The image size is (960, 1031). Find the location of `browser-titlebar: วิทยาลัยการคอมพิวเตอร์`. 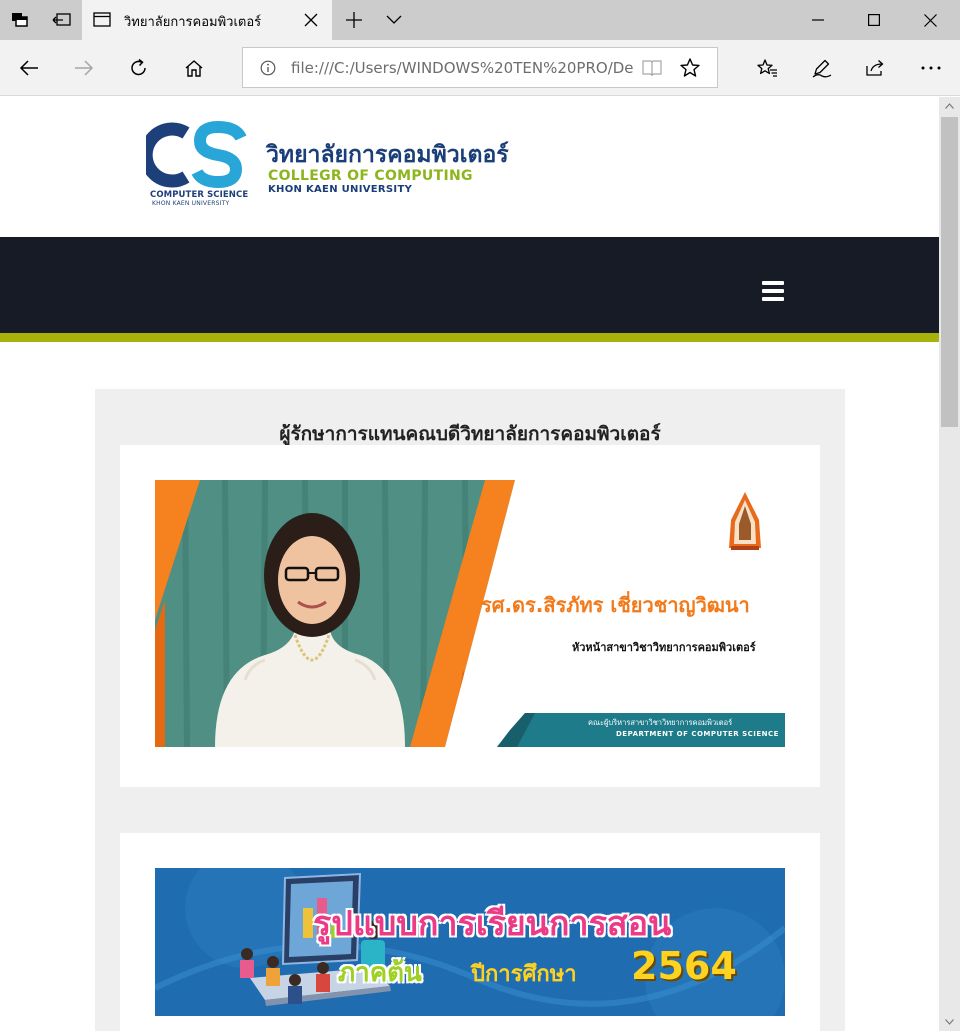

browser-titlebar: วิทยาลัยการคอมพิวเตอร์ is located at coordinates (480, 20).